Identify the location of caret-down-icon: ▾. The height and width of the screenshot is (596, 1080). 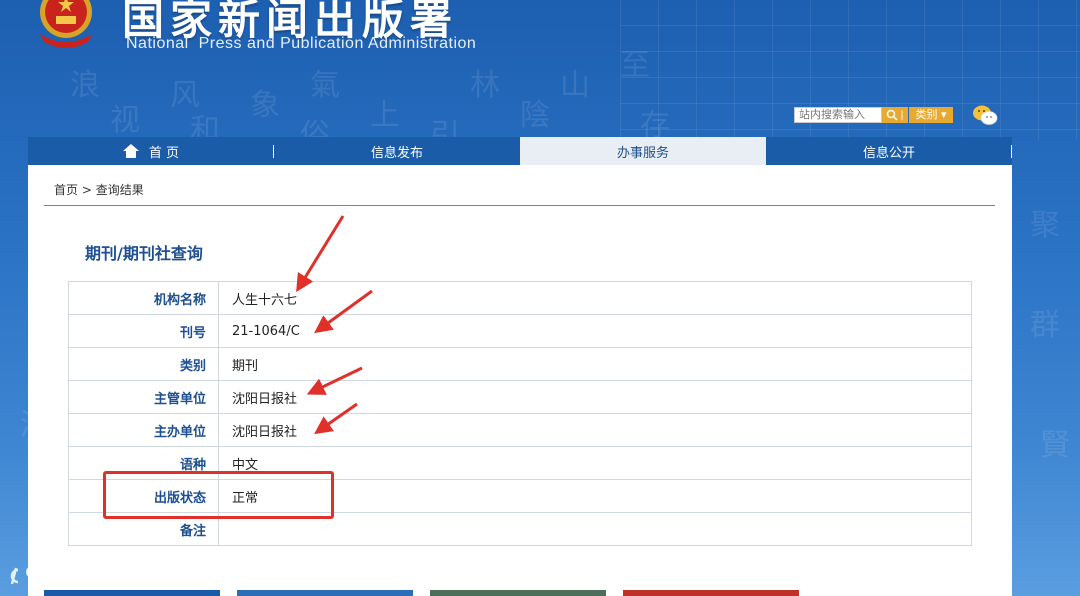
(943, 114).